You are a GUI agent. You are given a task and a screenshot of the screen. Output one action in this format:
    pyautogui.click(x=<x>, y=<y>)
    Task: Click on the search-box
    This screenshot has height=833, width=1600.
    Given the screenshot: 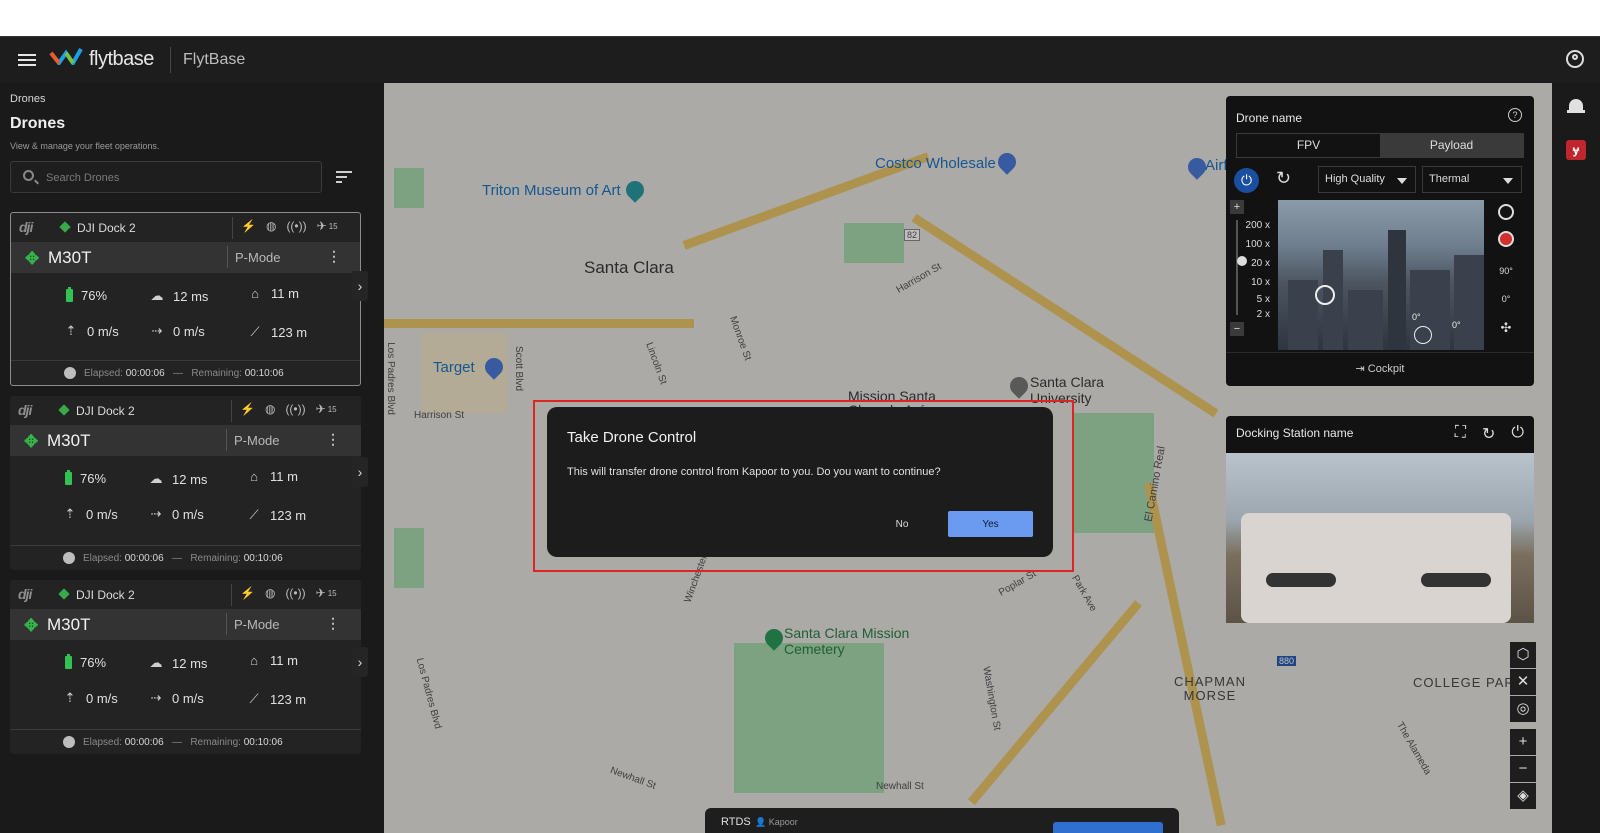 What is the action you would take?
    pyautogui.click(x=166, y=177)
    